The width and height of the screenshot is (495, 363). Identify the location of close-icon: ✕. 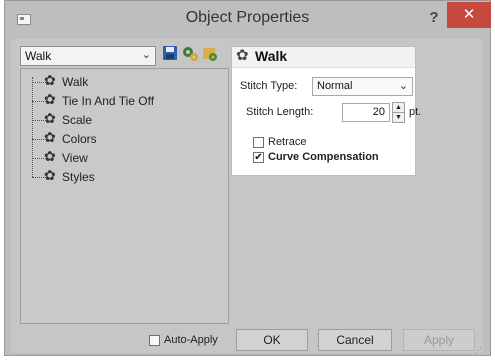
(469, 14).